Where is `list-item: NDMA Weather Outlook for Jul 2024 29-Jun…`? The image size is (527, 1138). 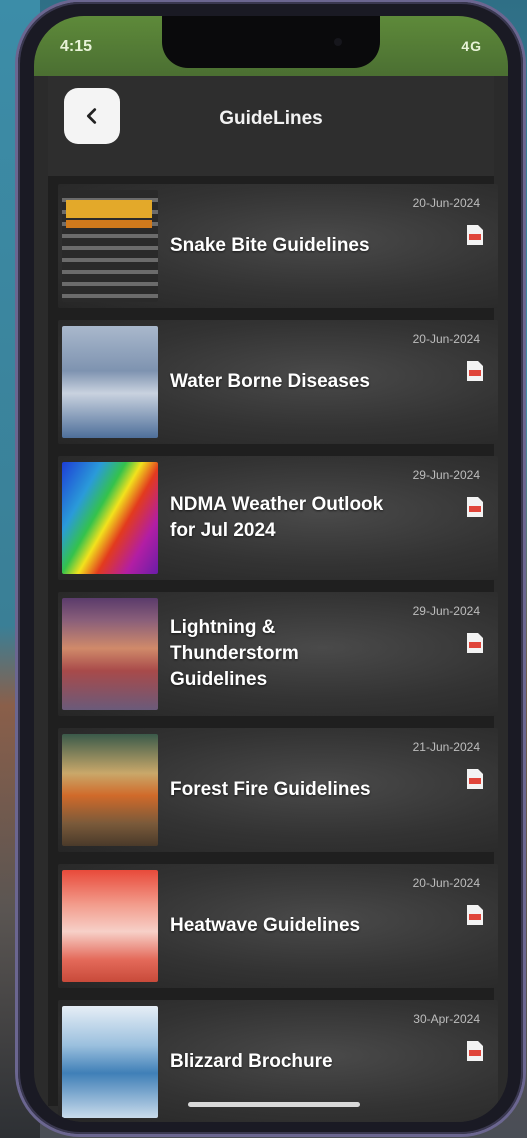
list-item: NDMA Weather Outlook for Jul 2024 29-Jun… is located at coordinates (278, 518).